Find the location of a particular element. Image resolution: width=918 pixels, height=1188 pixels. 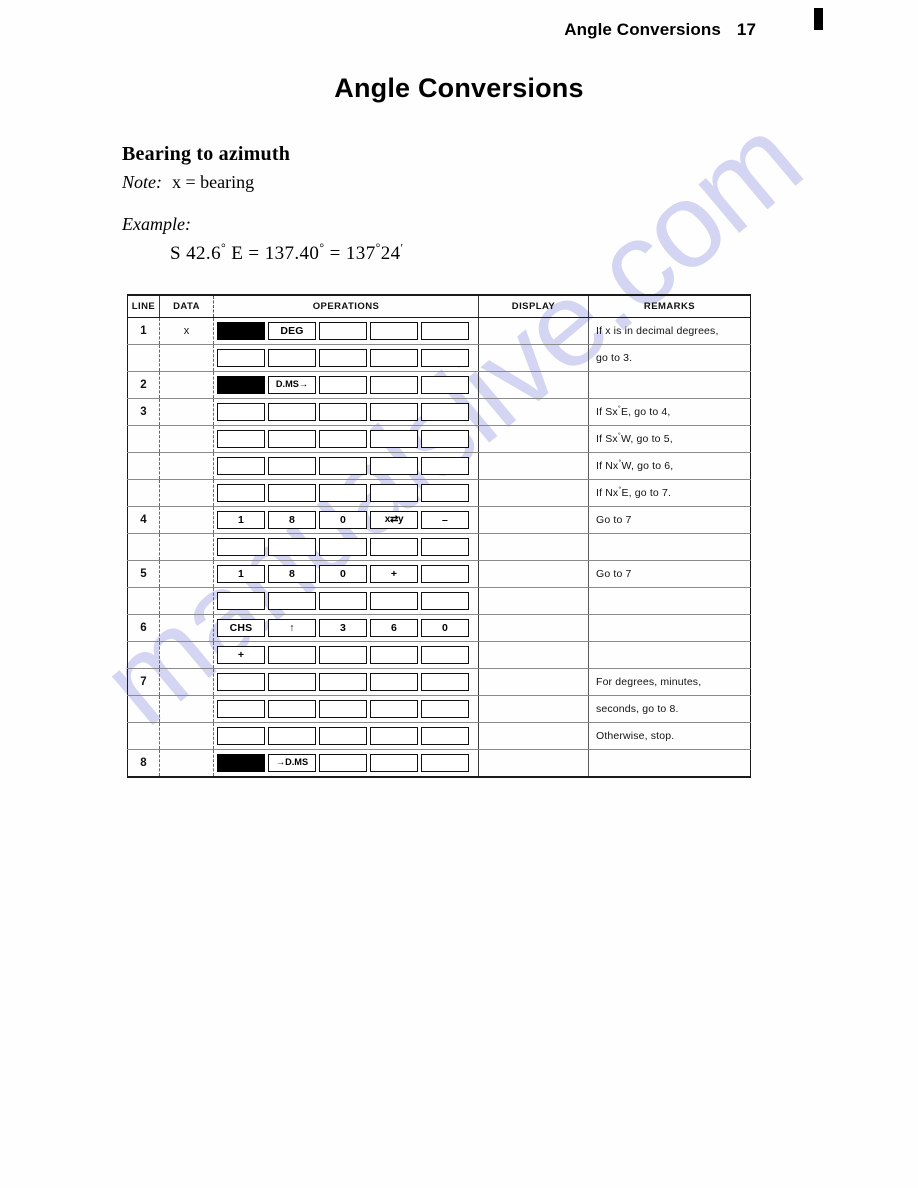

calculator-key-deg: DEG is located at coordinates (292, 331).